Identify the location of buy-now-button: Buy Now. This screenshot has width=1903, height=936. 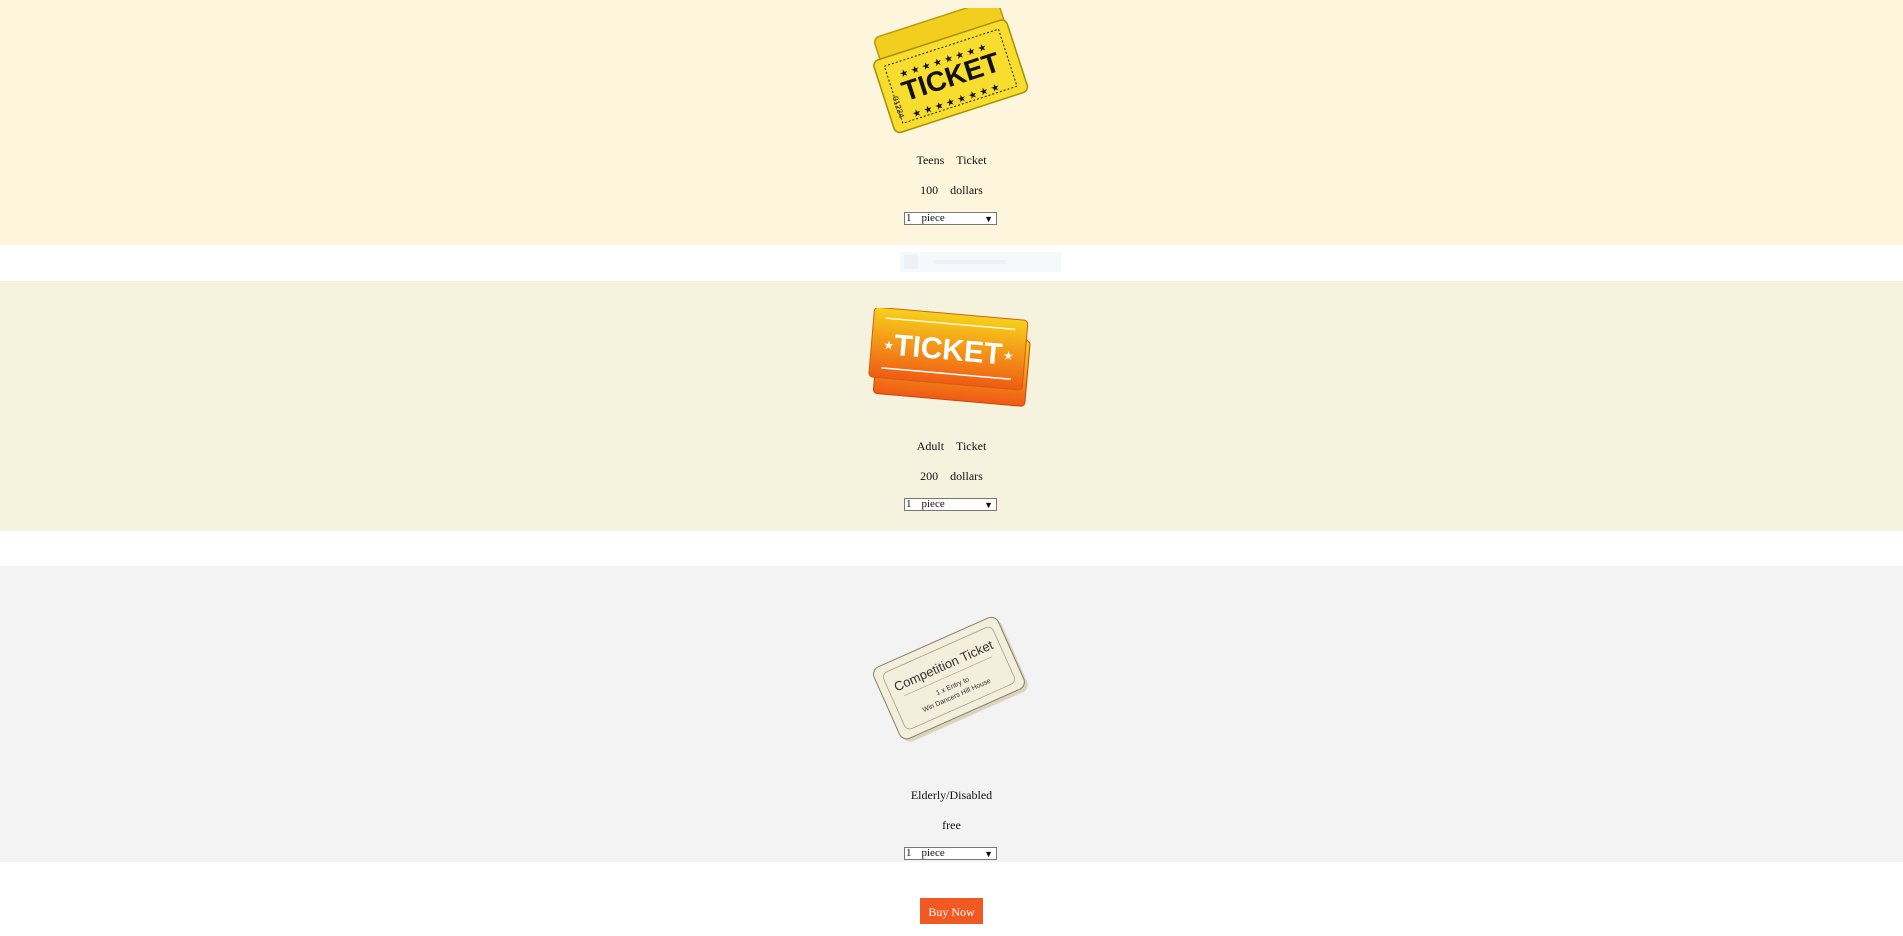
(951, 911).